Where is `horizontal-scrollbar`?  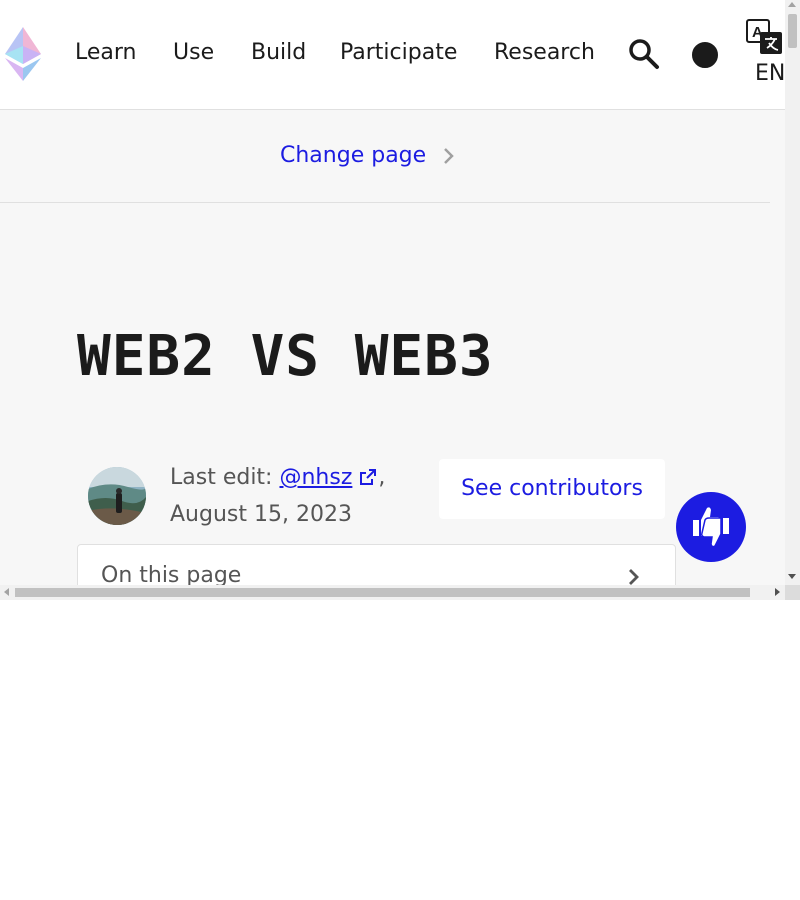
horizontal-scrollbar is located at coordinates (392, 592).